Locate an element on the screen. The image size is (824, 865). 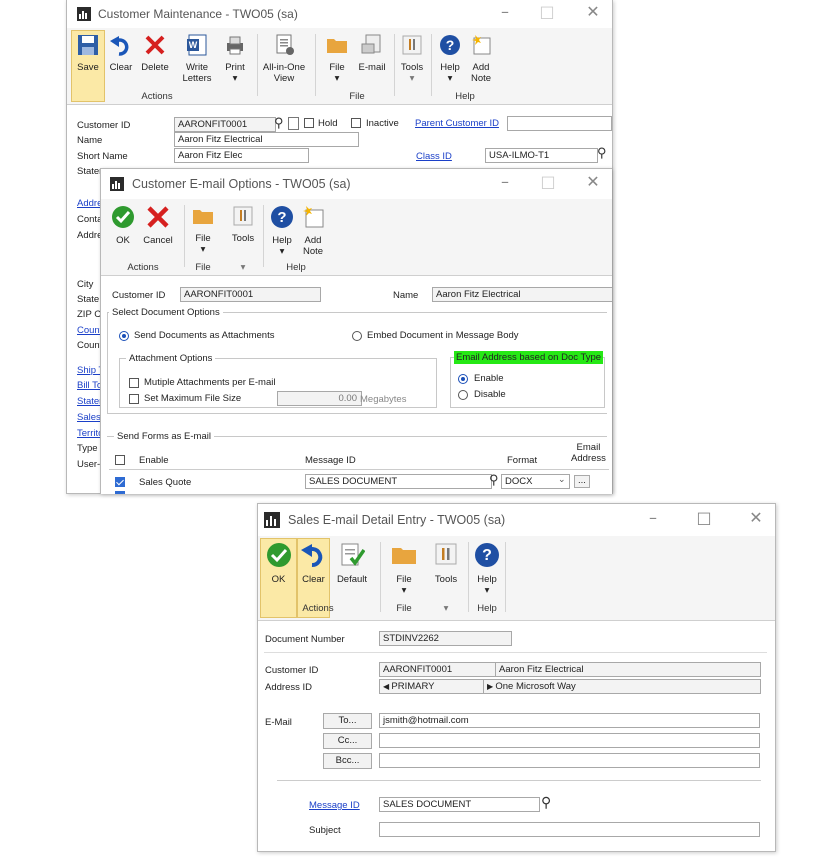
print-button: Print ▾ is located at coordinates (235, 59).